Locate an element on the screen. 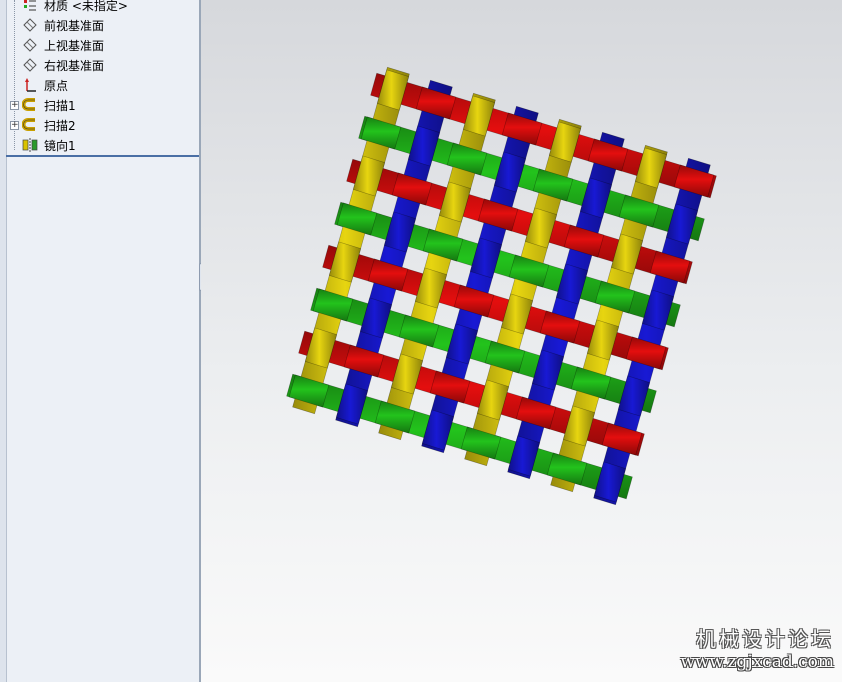 The width and height of the screenshot is (842, 682). tree-item-label: 上视基准面 is located at coordinates (74, 45).